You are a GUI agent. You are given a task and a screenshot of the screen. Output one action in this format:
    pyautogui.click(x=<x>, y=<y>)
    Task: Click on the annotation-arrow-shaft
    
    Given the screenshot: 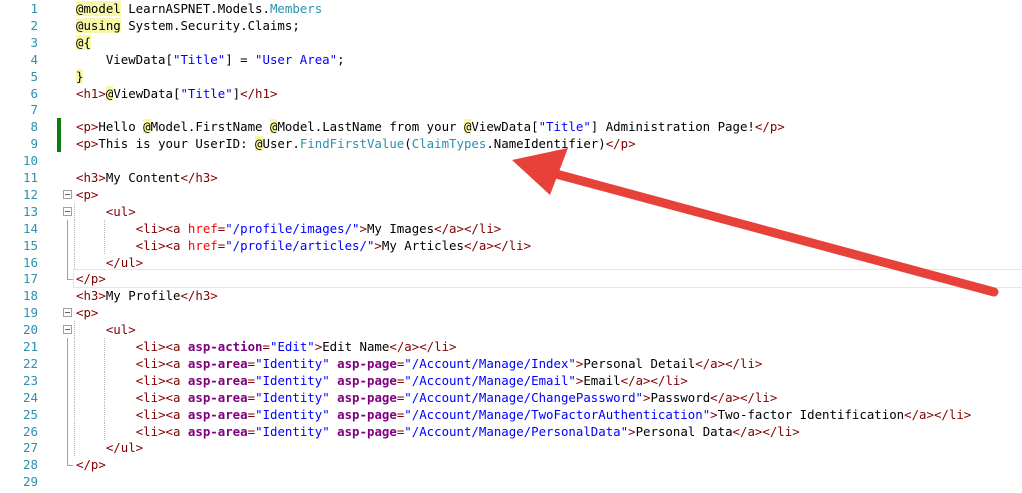 What is the action you would take?
    pyautogui.click(x=769, y=231)
    